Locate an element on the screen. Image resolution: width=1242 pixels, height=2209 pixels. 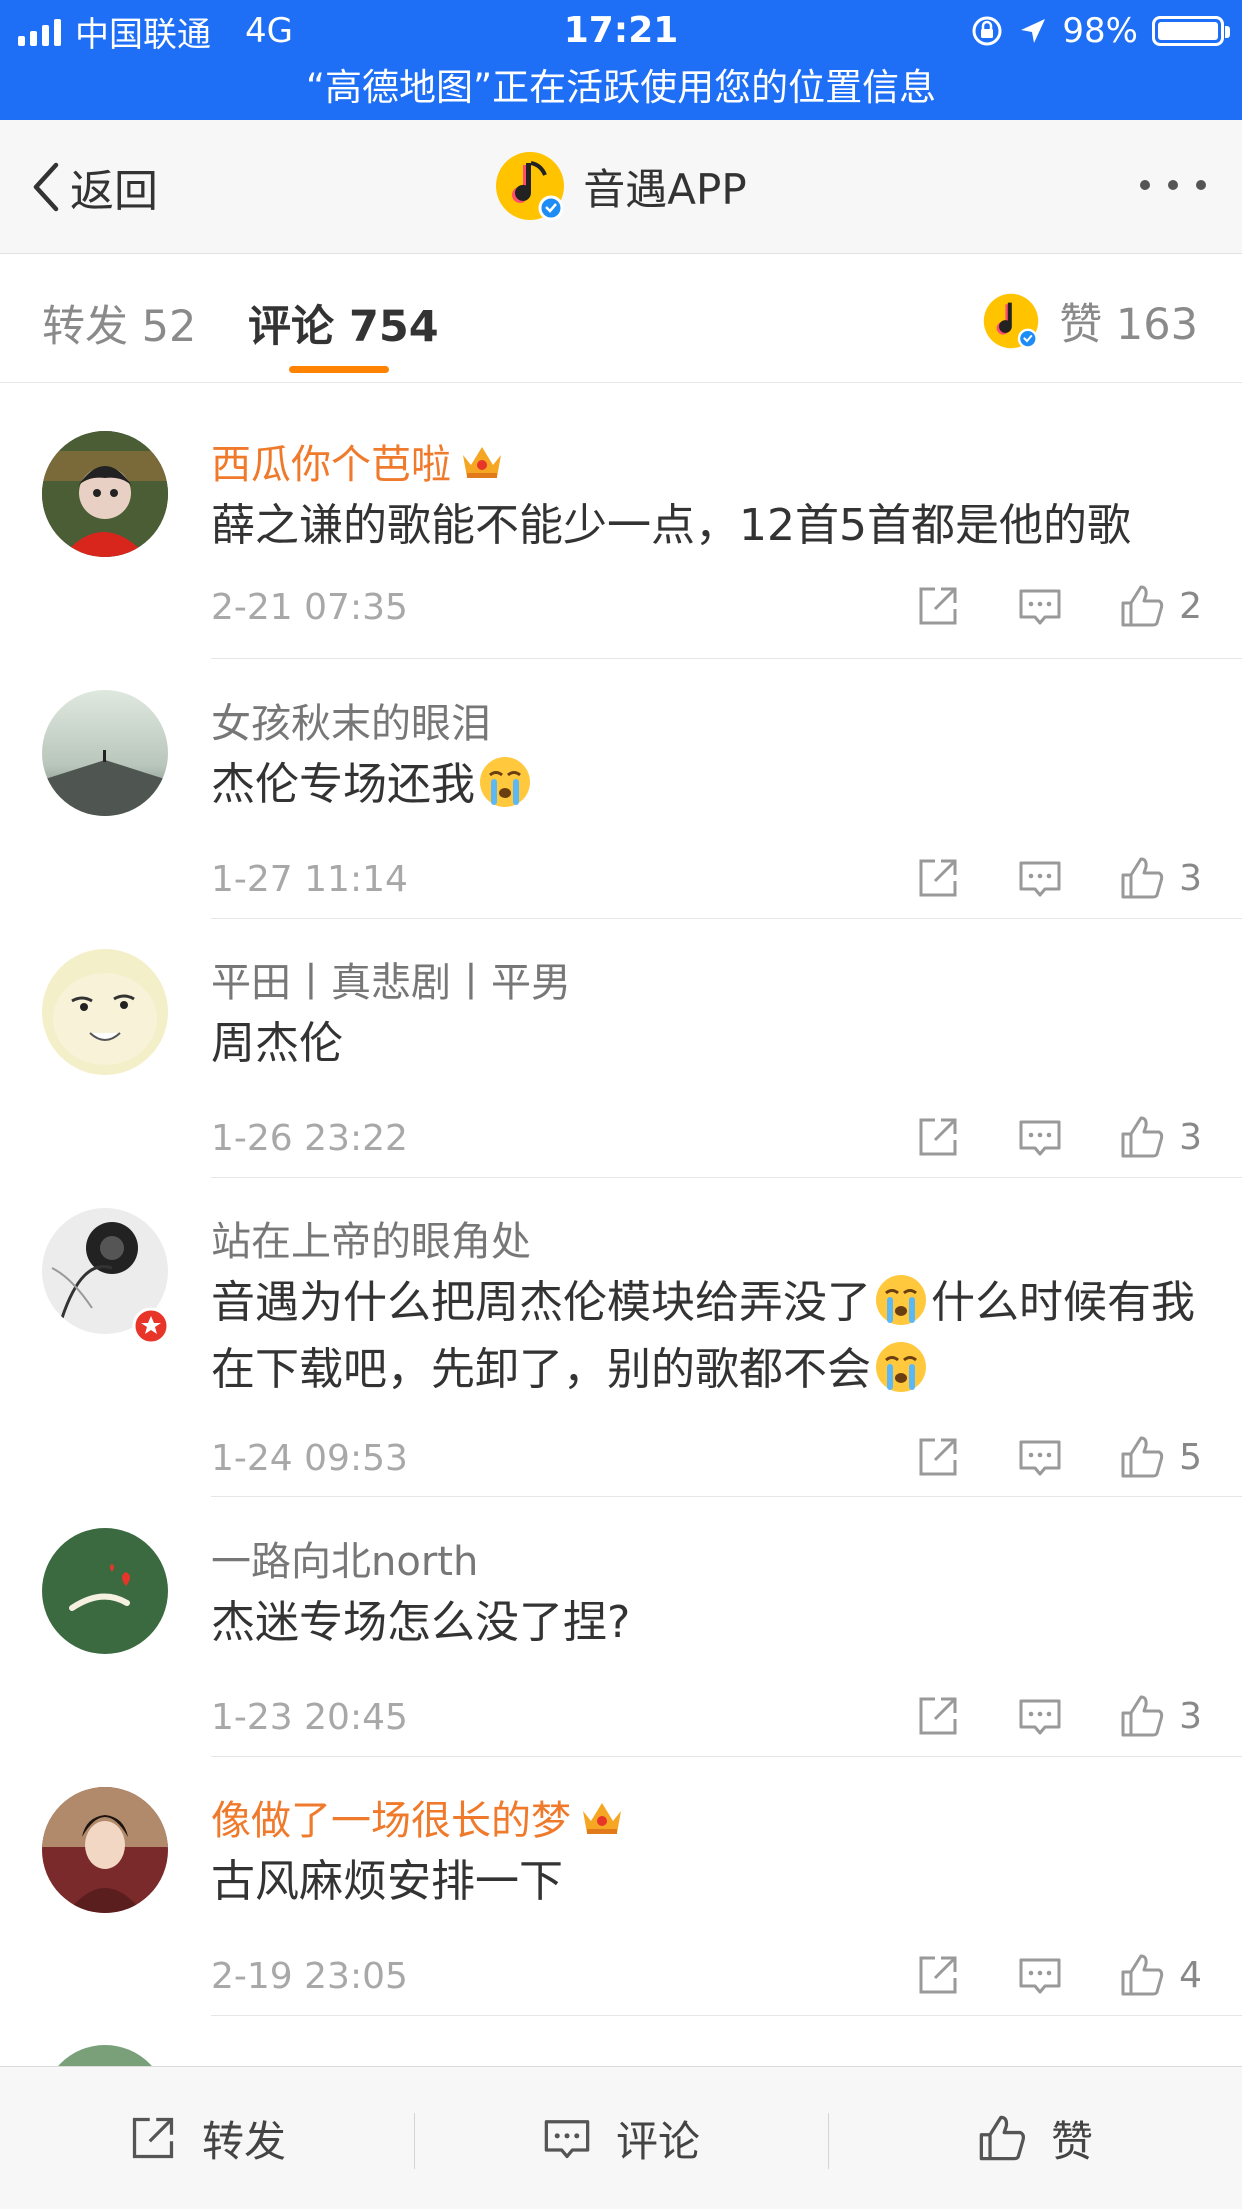
author-name: 站在上帝的眼角处 is located at coordinates (371, 1242).